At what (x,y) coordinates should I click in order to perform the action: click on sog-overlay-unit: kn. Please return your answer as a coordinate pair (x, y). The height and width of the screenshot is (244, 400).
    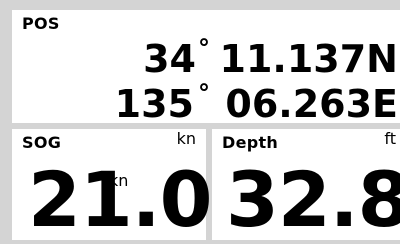
    Looking at the image, I should click on (119, 180).